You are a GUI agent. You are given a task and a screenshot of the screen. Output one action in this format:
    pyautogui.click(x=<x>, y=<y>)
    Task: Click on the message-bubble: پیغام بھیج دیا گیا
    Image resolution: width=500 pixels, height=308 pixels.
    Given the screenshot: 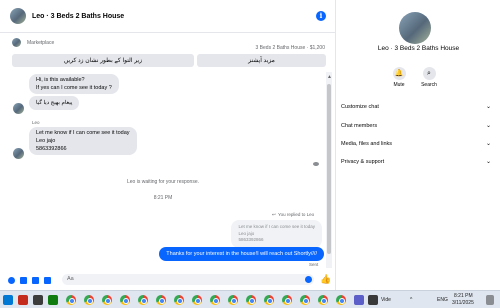 What is the action you would take?
    pyautogui.click(x=54, y=103)
    